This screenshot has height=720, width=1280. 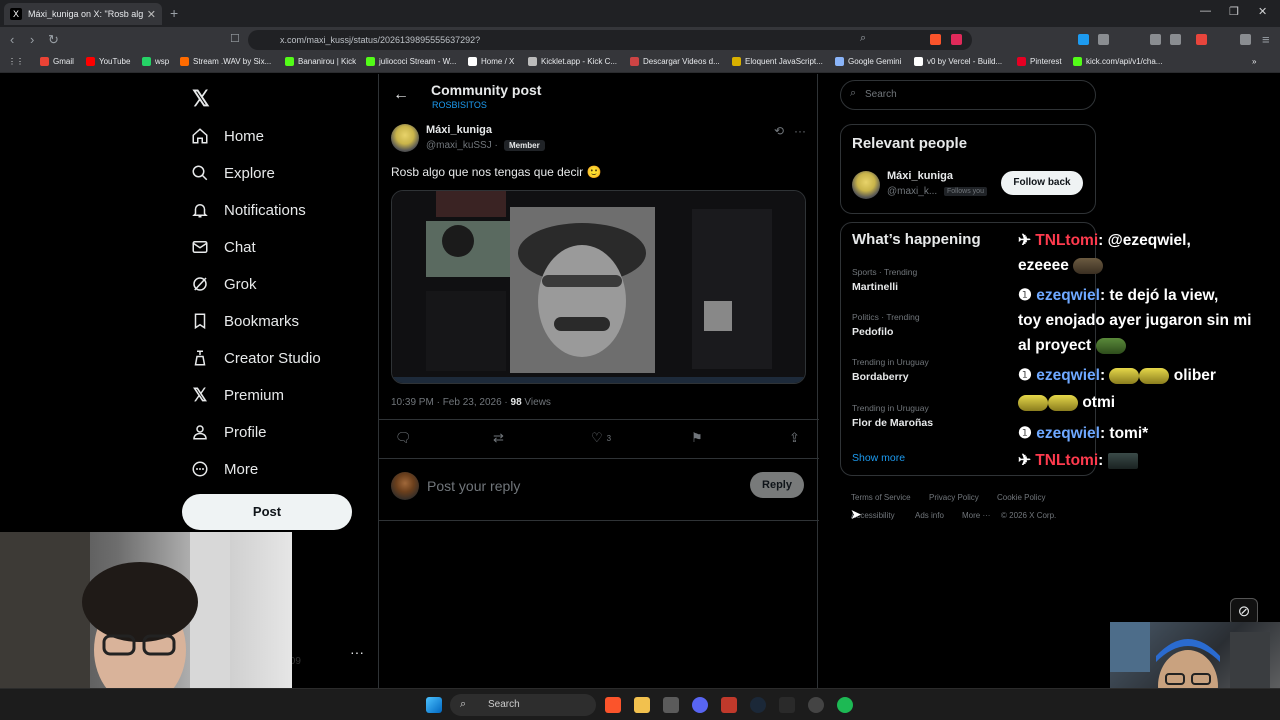 What do you see at coordinates (523, 705) in the screenshot?
I see `taskbar-search: Search` at bounding box center [523, 705].